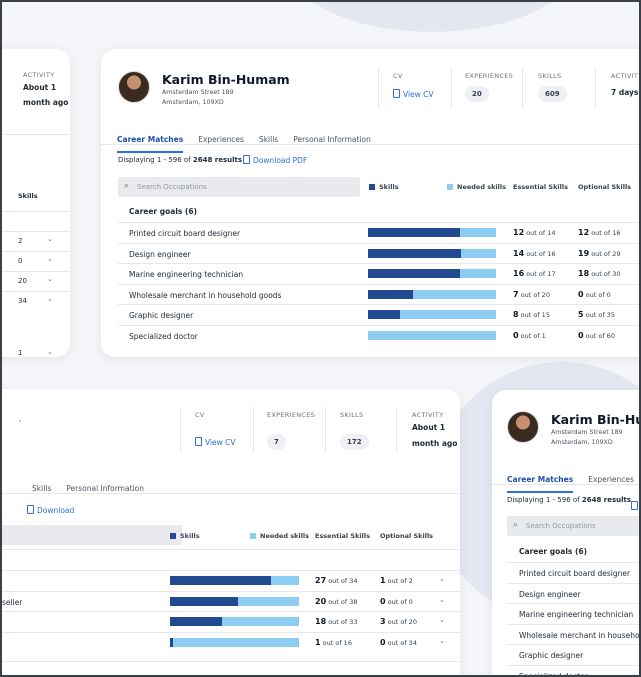 The height and width of the screenshot is (677, 641). What do you see at coordinates (321, 622) in the screenshot?
I see `essential-value: 18` at bounding box center [321, 622].